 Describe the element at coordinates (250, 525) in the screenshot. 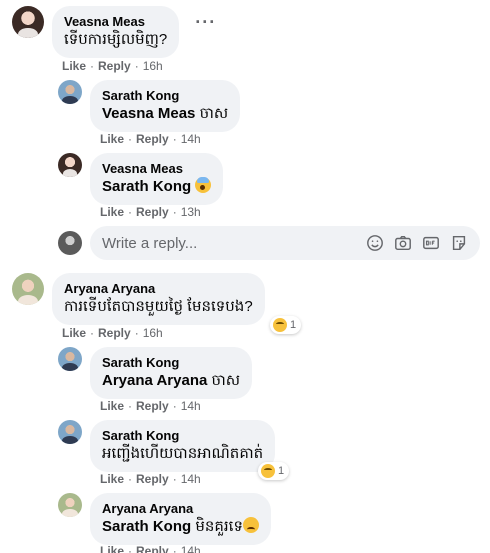

I see `sad-face-icon` at that location.